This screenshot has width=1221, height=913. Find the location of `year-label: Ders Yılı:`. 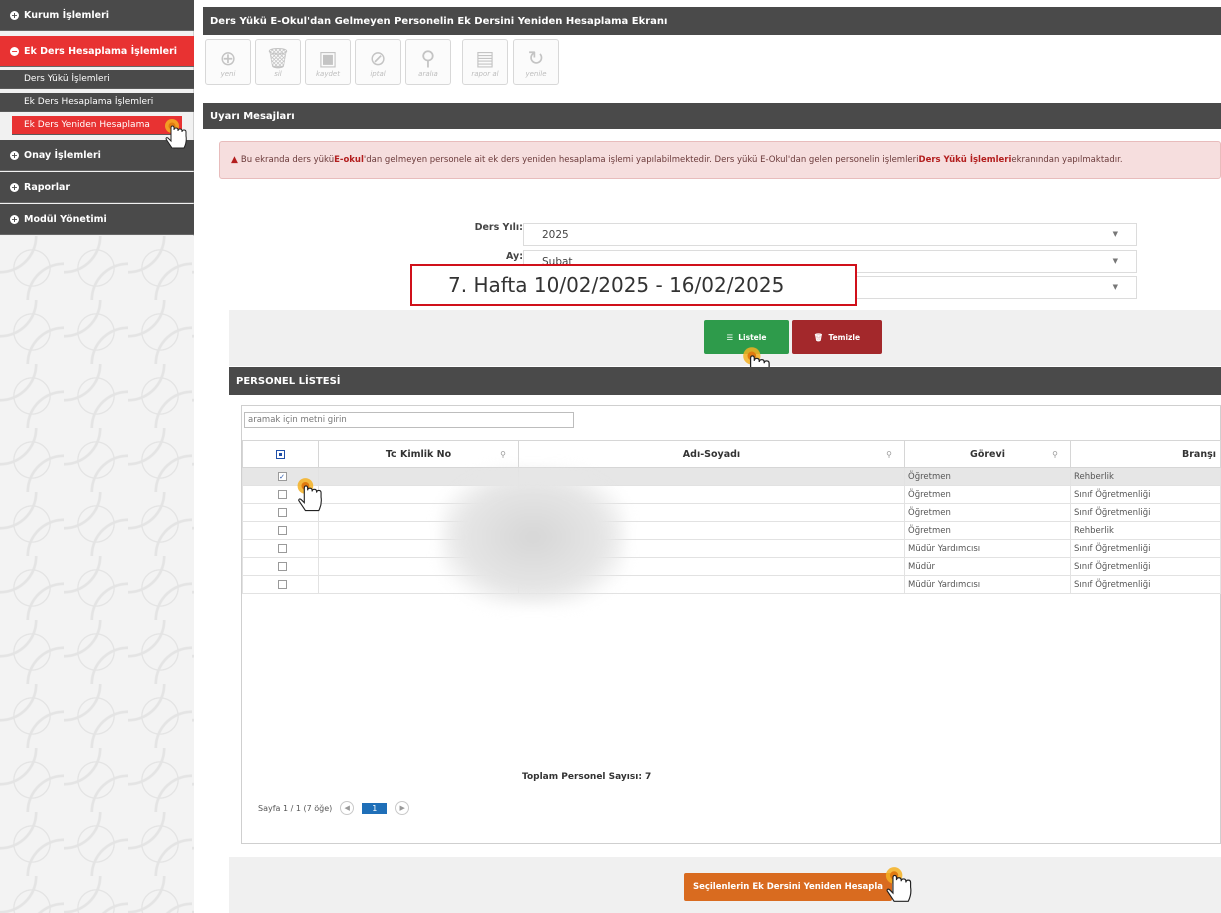

year-label: Ders Yılı: is located at coordinates (498, 227).